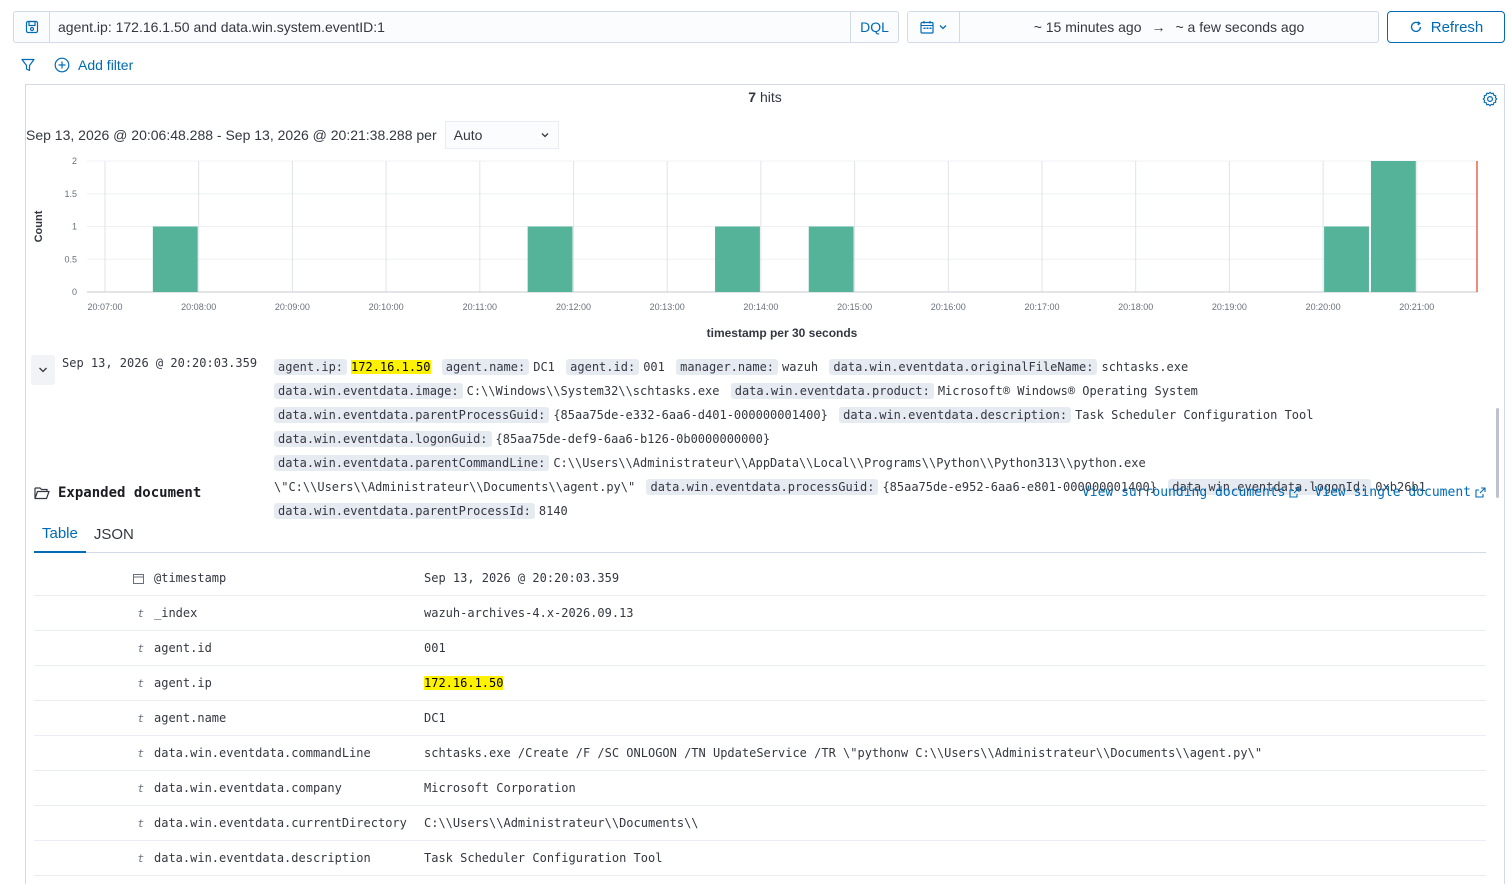 This screenshot has width=1512, height=891. What do you see at coordinates (955, 415) in the screenshot?
I see `source-field-key: data.win.eventdata.description:` at bounding box center [955, 415].